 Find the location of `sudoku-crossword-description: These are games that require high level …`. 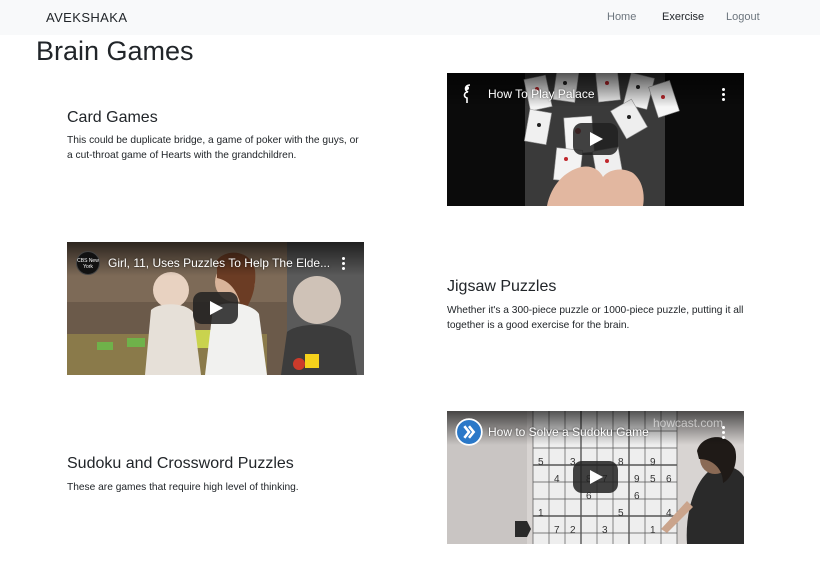

sudoku-crossword-description: These are games that require high level … is located at coordinates (183, 487).